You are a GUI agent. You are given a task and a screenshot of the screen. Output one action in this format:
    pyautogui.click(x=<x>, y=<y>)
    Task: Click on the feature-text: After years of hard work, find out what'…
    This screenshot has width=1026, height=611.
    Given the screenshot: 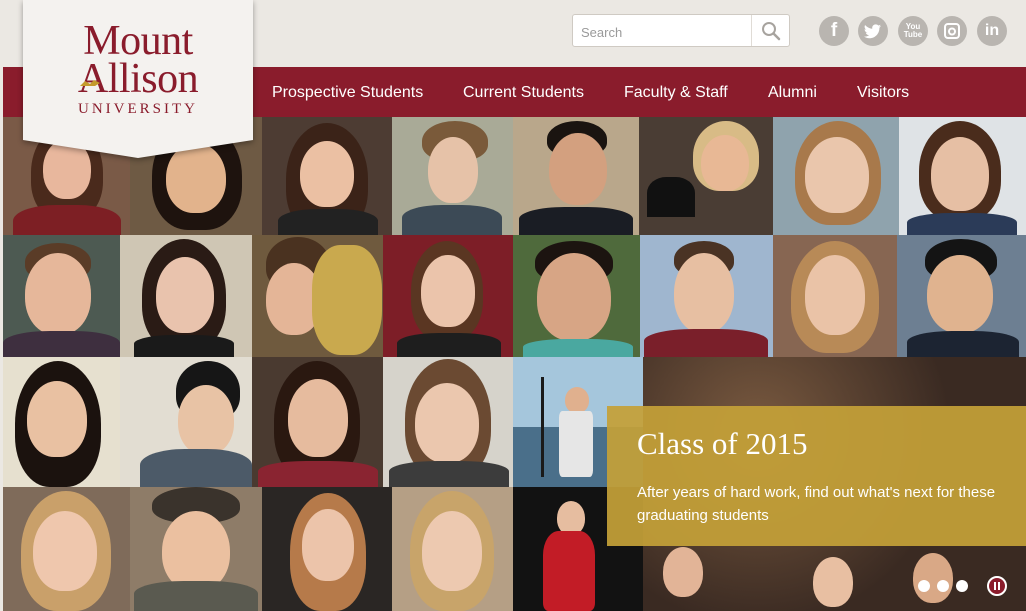 What is the action you would take?
    pyautogui.click(x=816, y=504)
    